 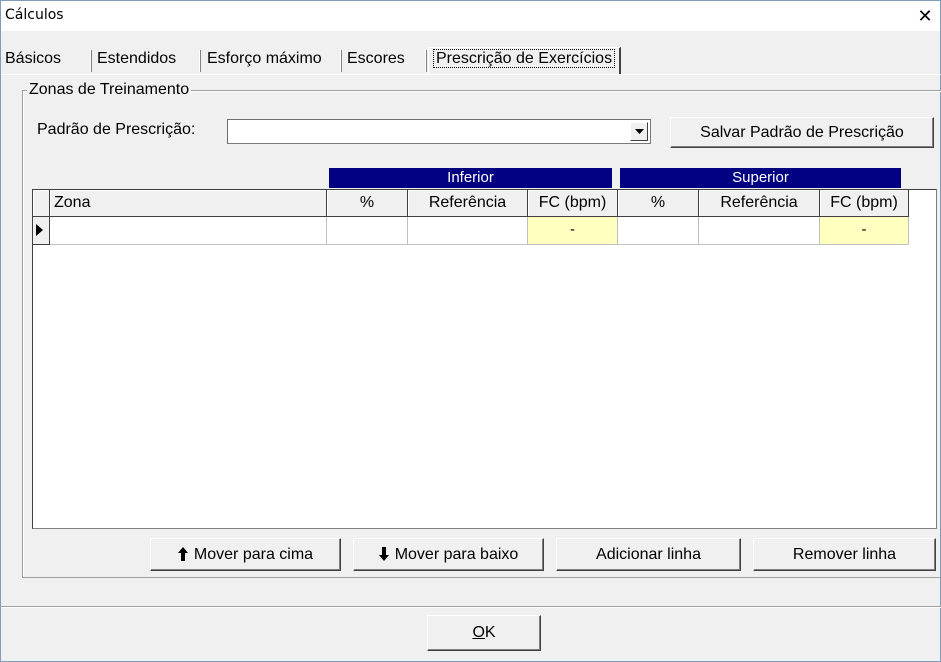 I want to click on window-title: Cálculos, so click(x=34, y=15).